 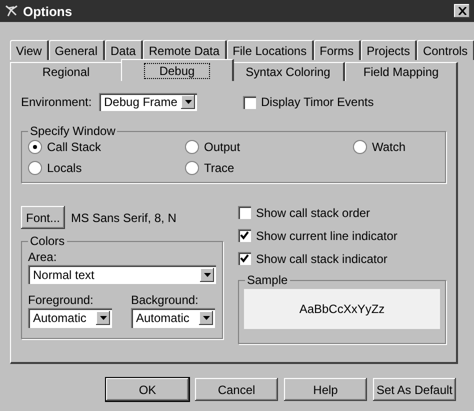 I want to click on dialog-button: Help, so click(x=325, y=389).